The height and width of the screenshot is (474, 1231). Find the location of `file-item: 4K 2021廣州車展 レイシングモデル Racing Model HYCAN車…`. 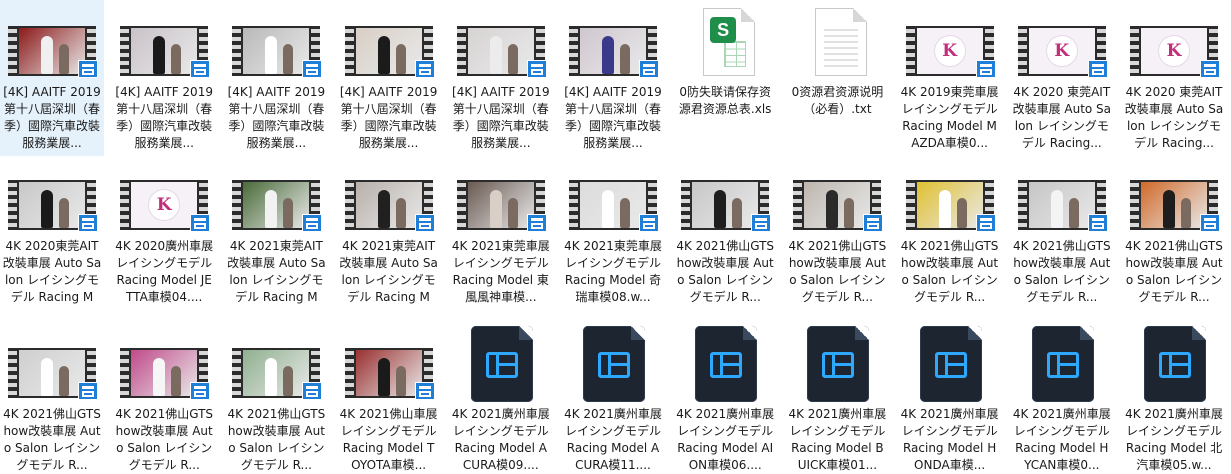

file-item: 4K 2021廣州車展 レイシングモデル Racing Model HYCAN車… is located at coordinates (1062, 398).